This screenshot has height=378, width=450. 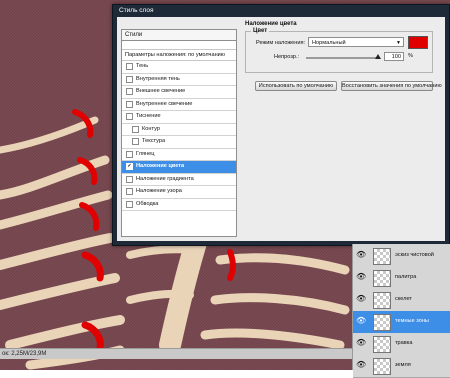 I want to click on layer-row: 👁 эскиз чистовой, so click(x=401, y=256).